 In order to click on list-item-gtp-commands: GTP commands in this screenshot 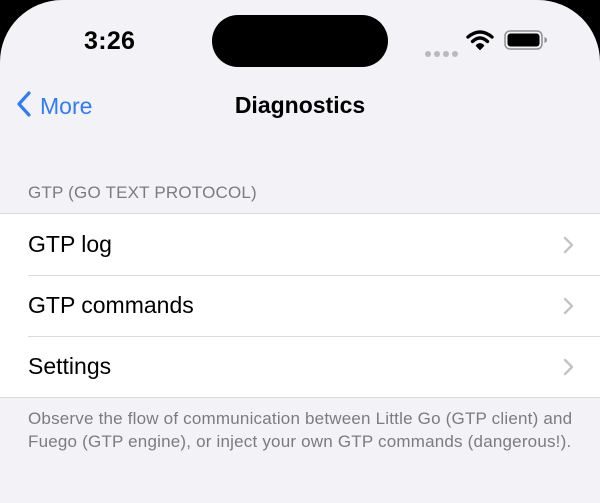, I will do `click(300, 305)`.